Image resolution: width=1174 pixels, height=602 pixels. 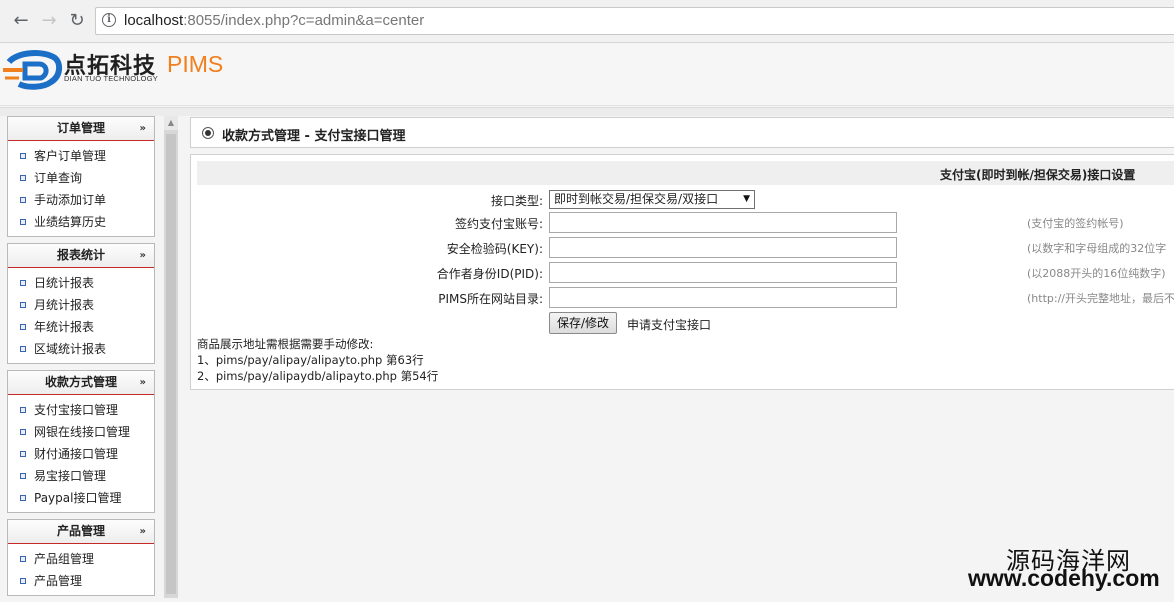 I want to click on site-dir-input, so click(x=723, y=297).